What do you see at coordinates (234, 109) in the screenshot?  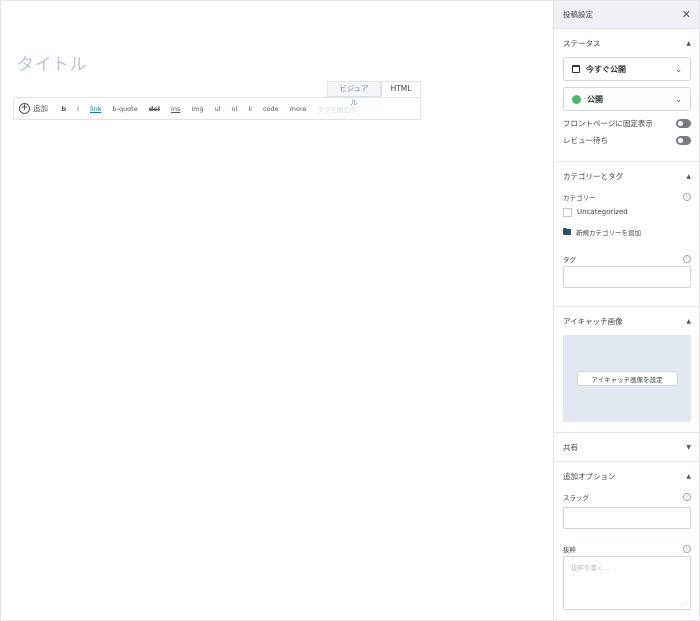 I see `ol-button: ol` at bounding box center [234, 109].